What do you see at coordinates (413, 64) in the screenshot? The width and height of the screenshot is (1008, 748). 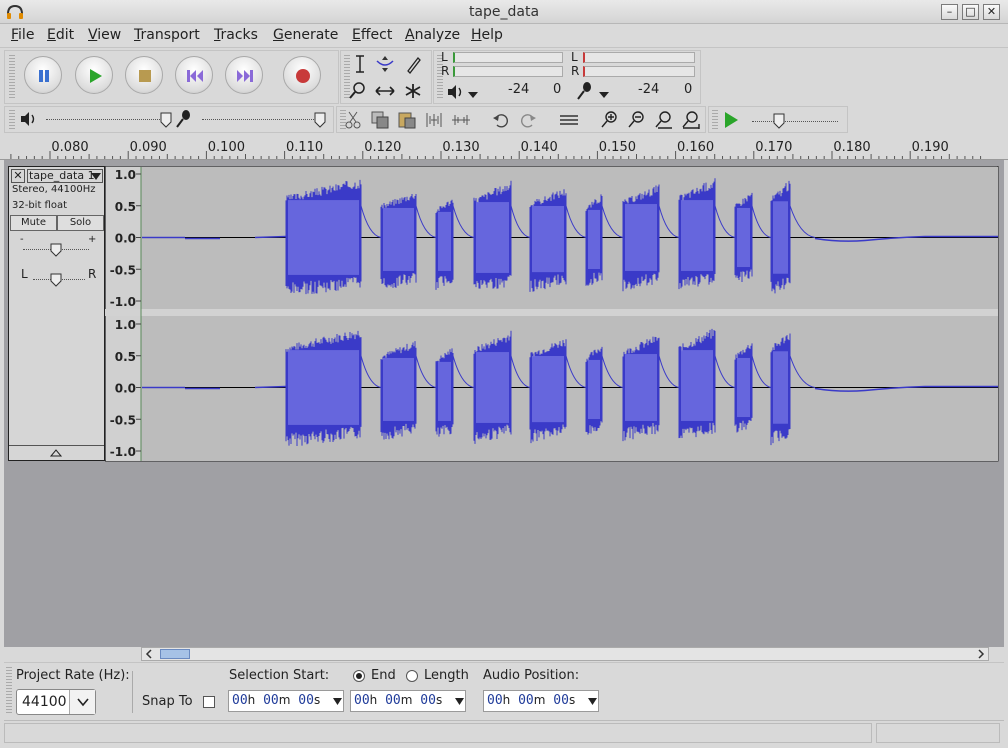 I see `draw-tool-icon` at bounding box center [413, 64].